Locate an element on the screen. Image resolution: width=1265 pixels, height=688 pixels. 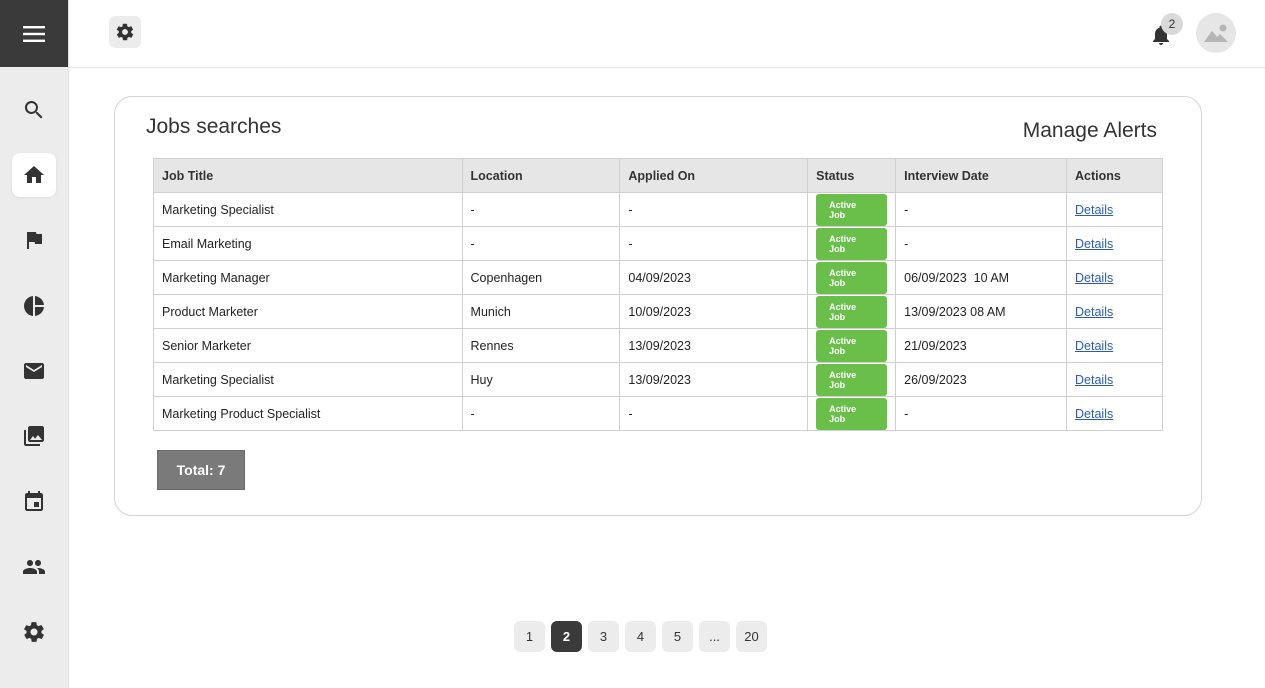
calendar-icon is located at coordinates (34, 501).